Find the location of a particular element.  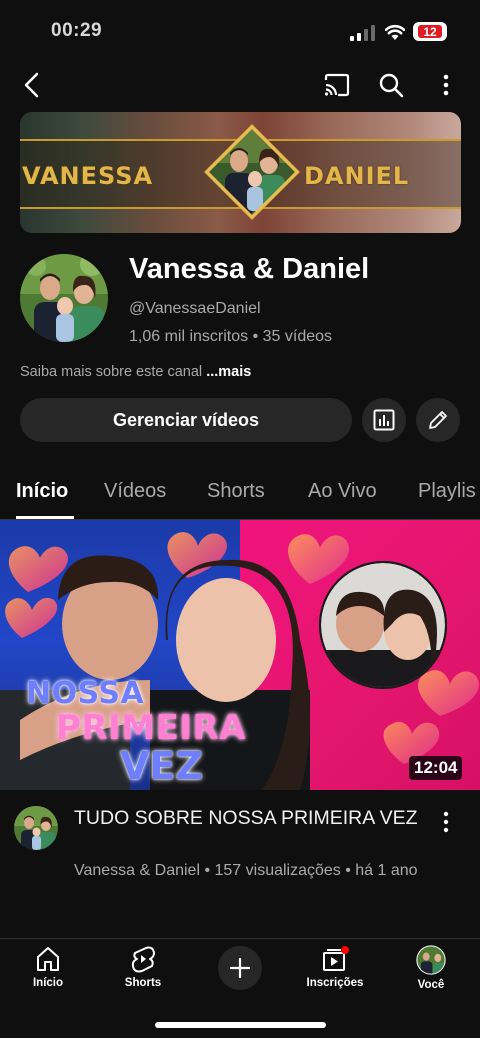

video-duration-badge: 12:04 is located at coordinates (436, 768).